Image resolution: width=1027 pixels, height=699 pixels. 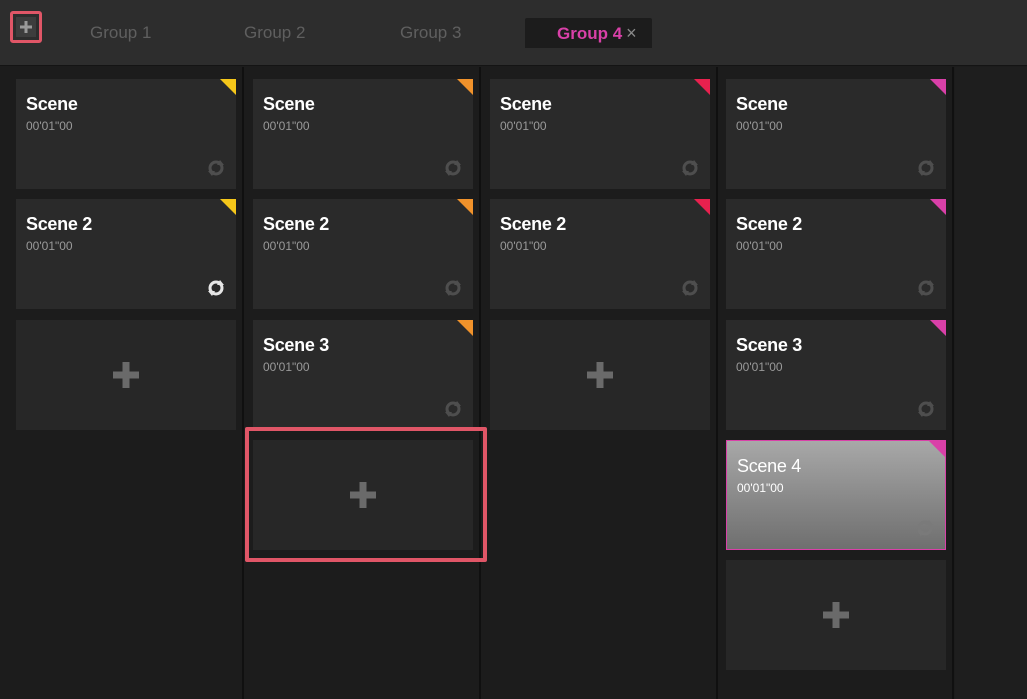 I want to click on scene-tile-selected: Scene 4 00'01"00, so click(x=836, y=495).